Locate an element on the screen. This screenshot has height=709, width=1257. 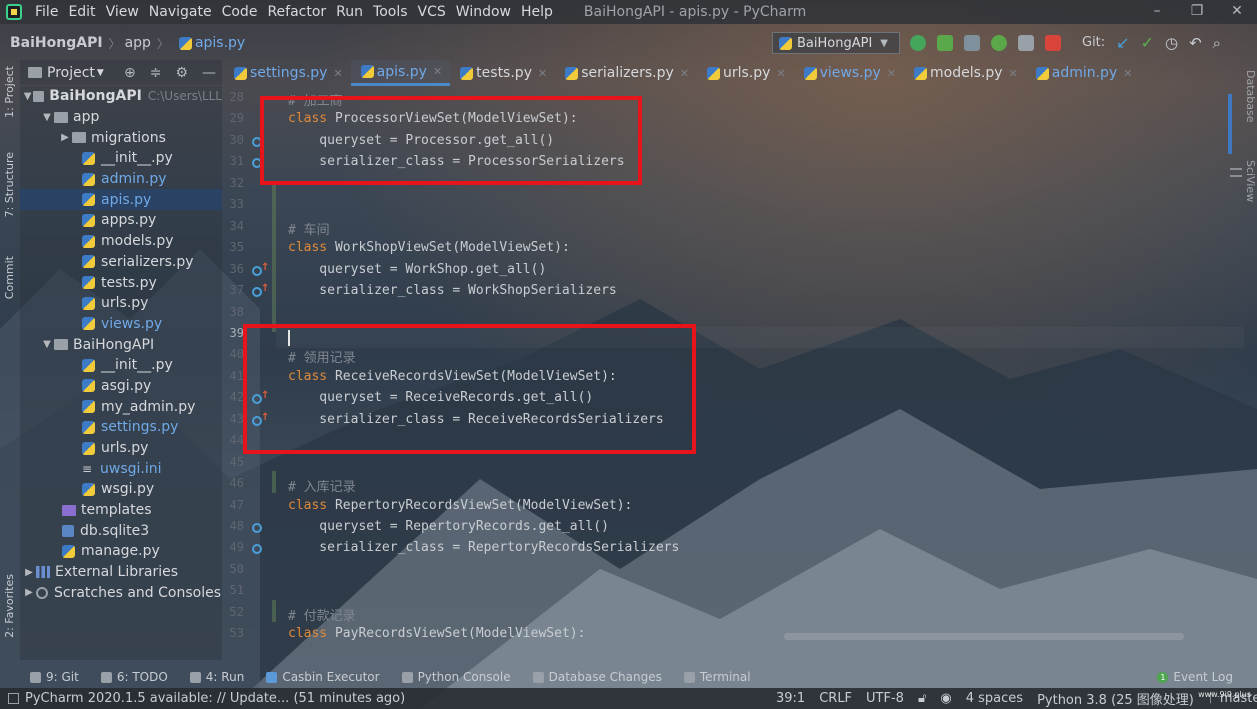
tab-tests-py: tests.py ✕ is located at coordinates (502, 73).